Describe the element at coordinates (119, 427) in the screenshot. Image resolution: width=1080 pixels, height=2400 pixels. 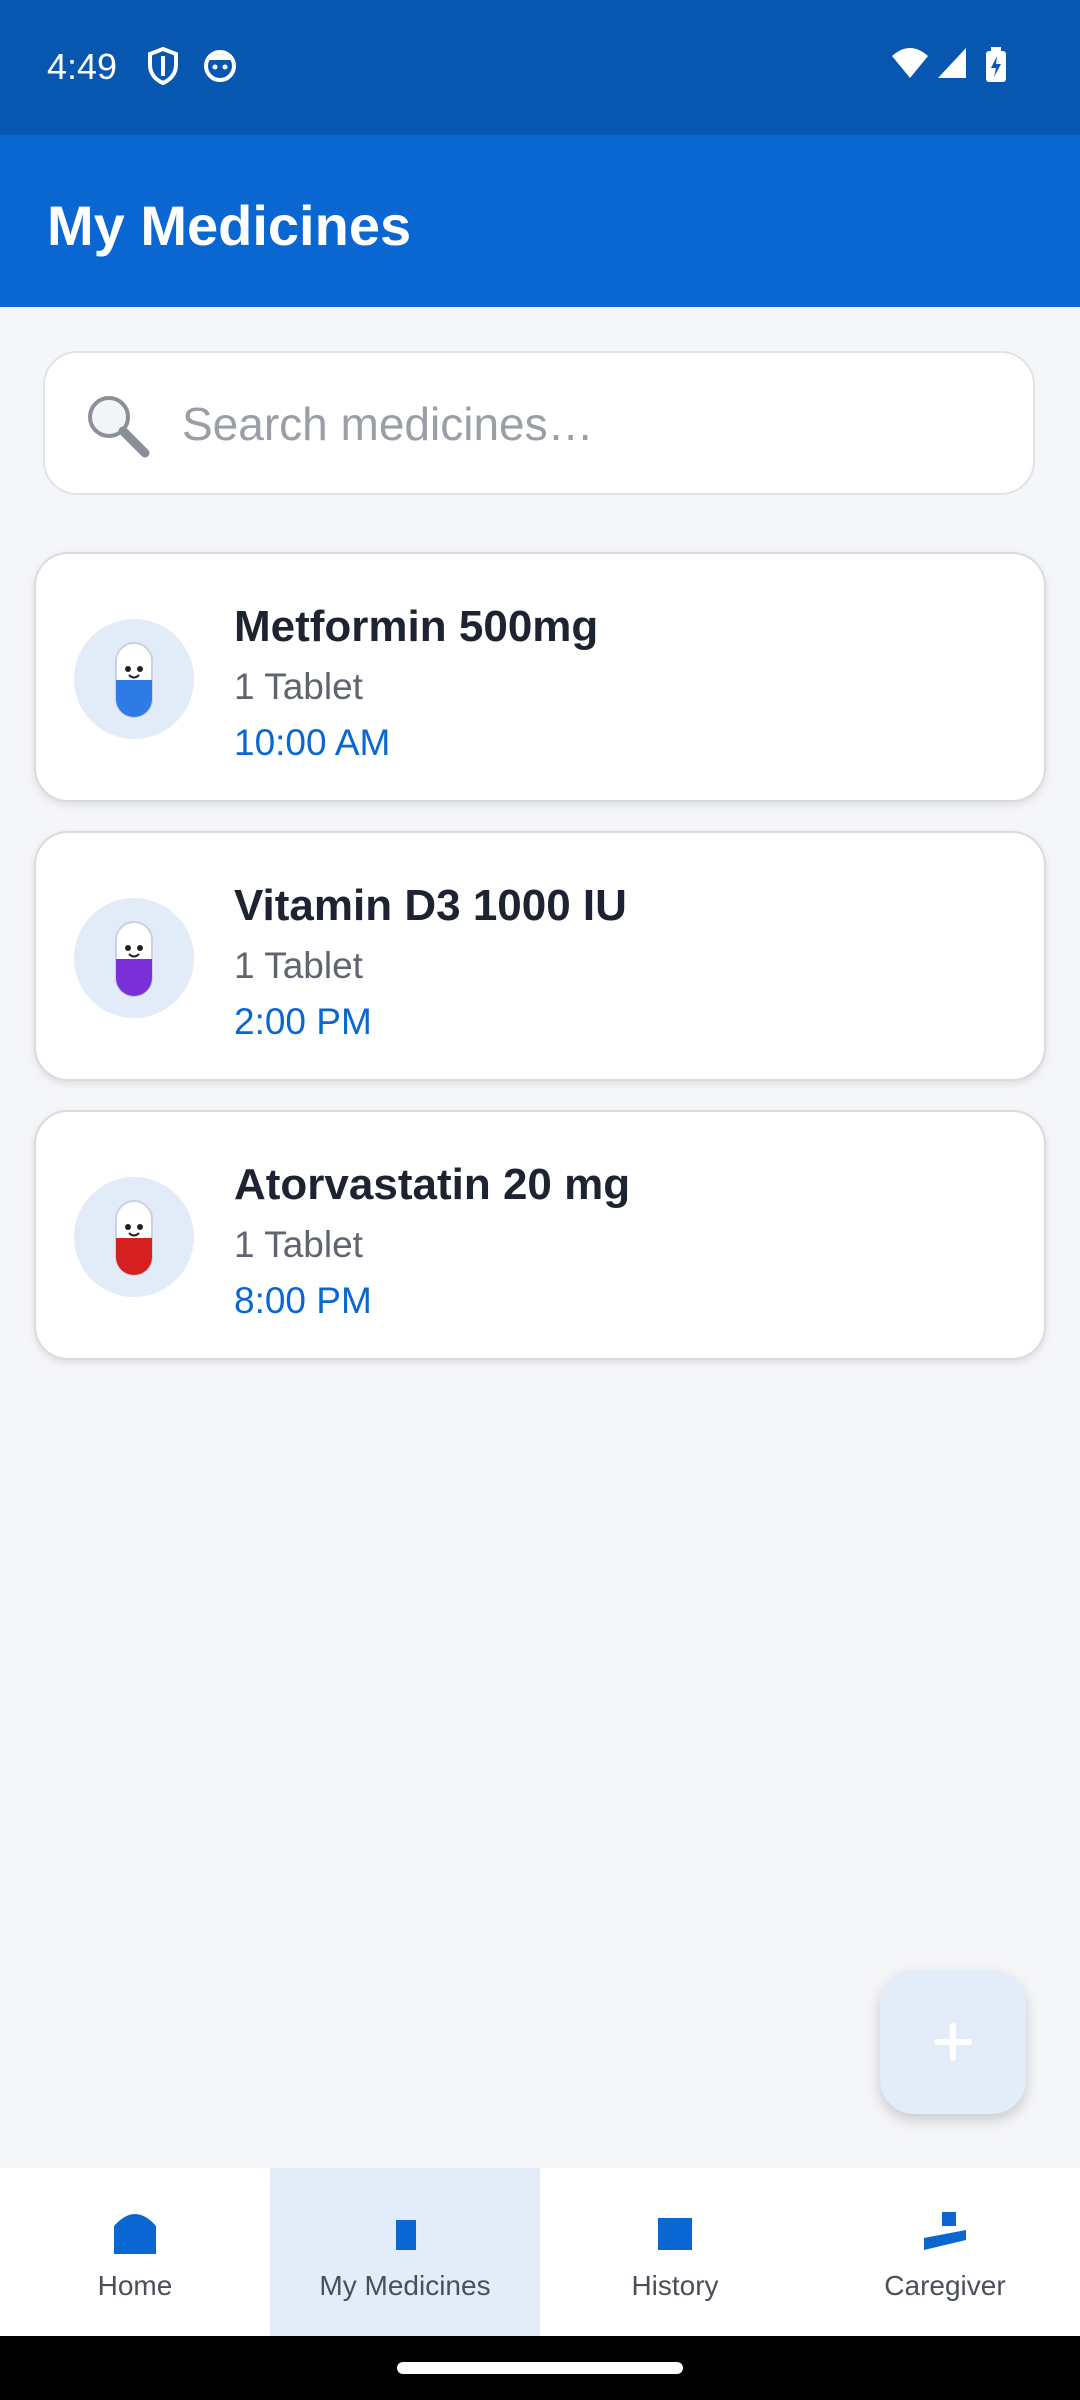
I see `search-icon` at that location.